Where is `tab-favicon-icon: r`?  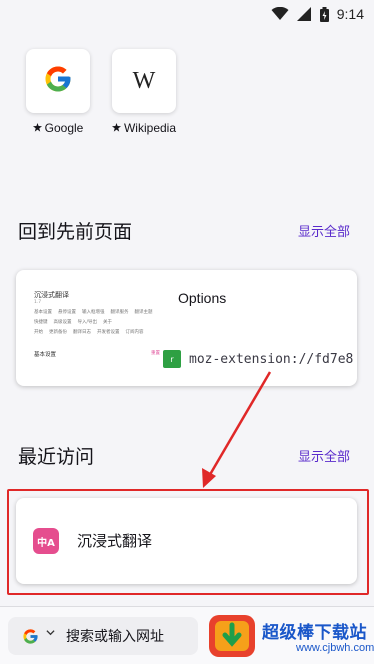 tab-favicon-icon: r is located at coordinates (172, 359).